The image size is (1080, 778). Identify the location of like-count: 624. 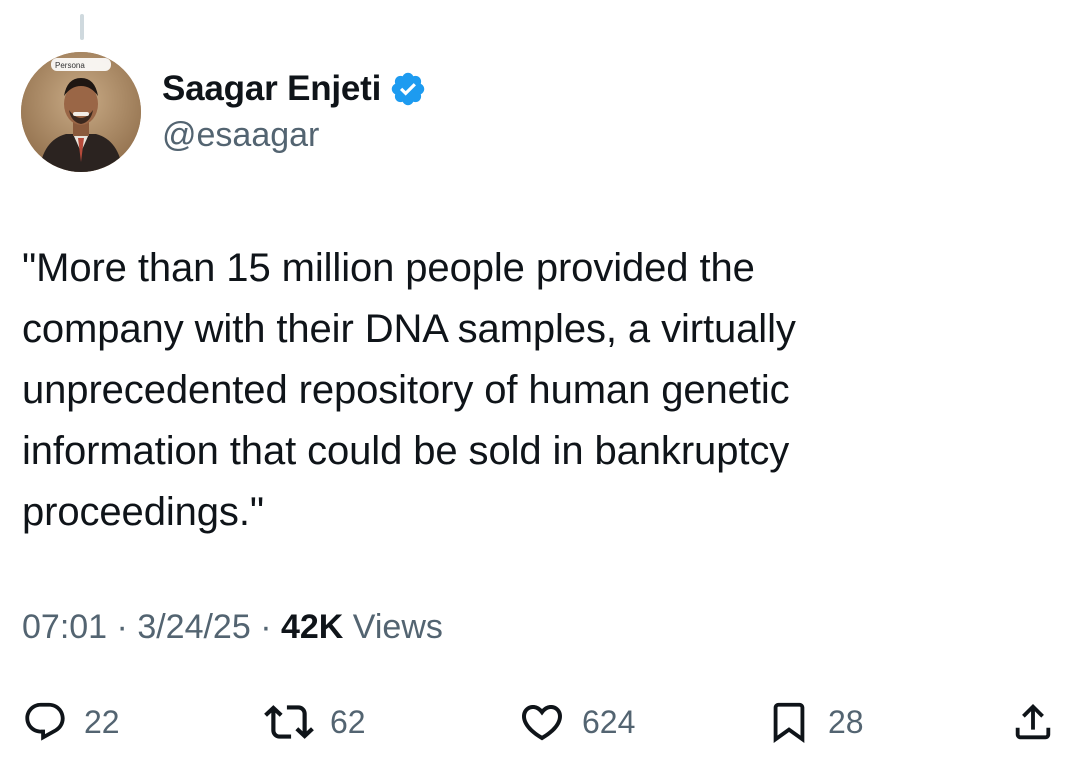
(609, 721).